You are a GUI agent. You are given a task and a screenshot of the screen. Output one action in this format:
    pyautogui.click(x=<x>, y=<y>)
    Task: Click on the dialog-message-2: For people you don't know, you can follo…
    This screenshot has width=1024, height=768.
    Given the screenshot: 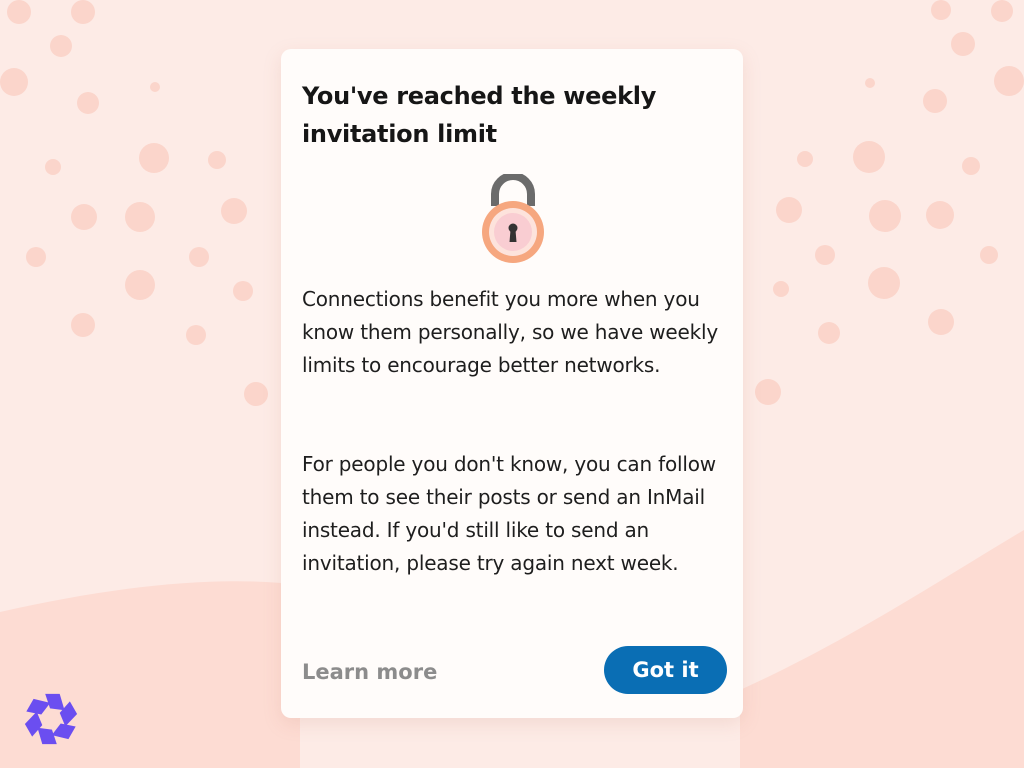 What is the action you would take?
    pyautogui.click(x=509, y=513)
    